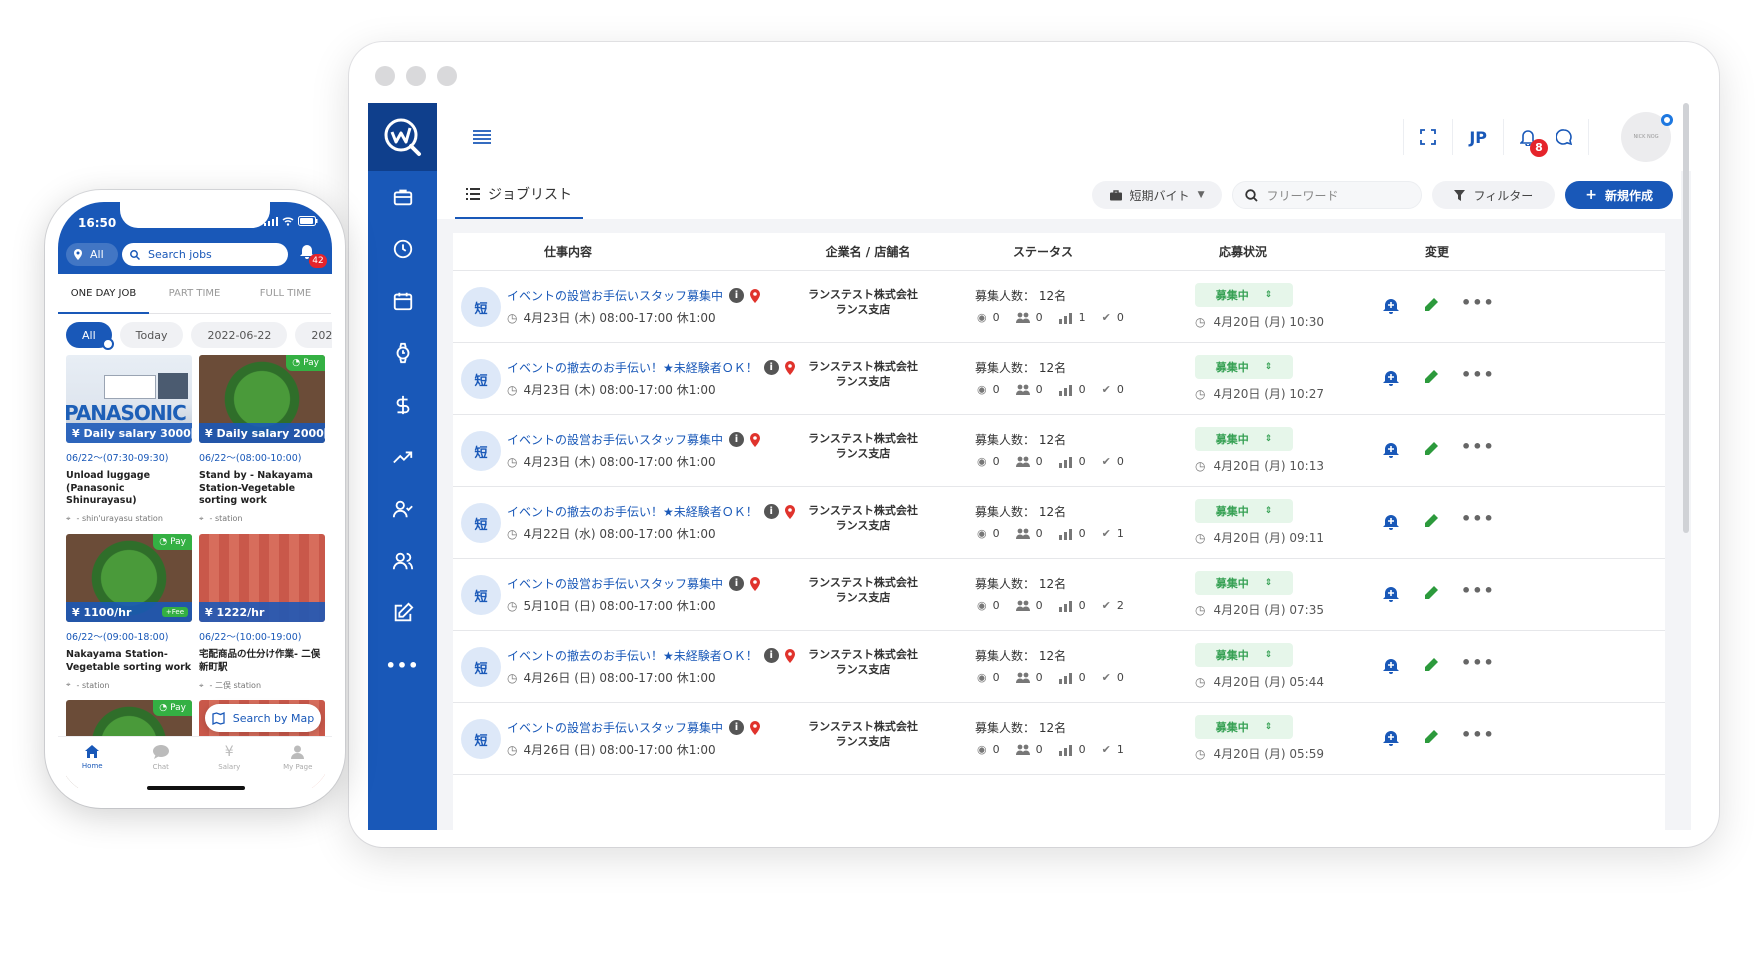 The image size is (1764, 968). What do you see at coordinates (151, 335) in the screenshot?
I see `chip-today: Today` at bounding box center [151, 335].